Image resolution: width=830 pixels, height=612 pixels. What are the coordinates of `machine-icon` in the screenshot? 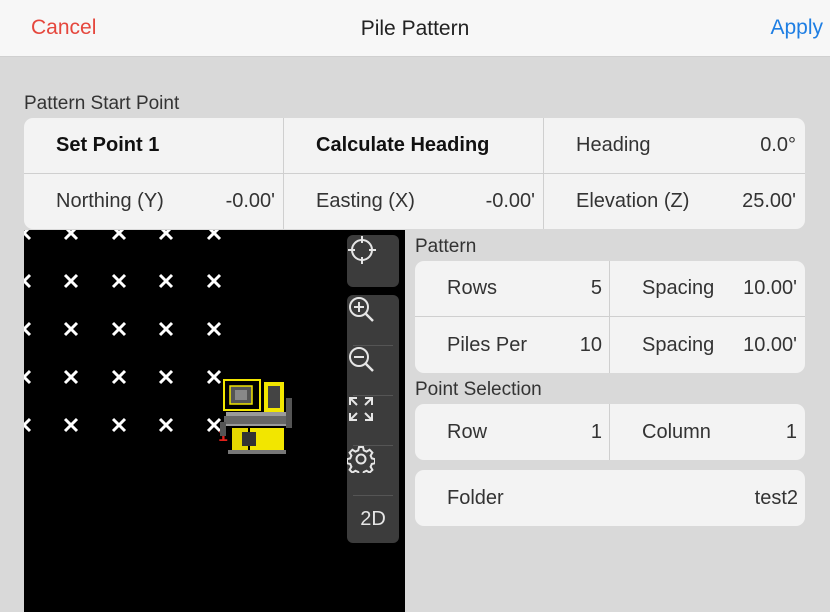 It's located at (256, 416).